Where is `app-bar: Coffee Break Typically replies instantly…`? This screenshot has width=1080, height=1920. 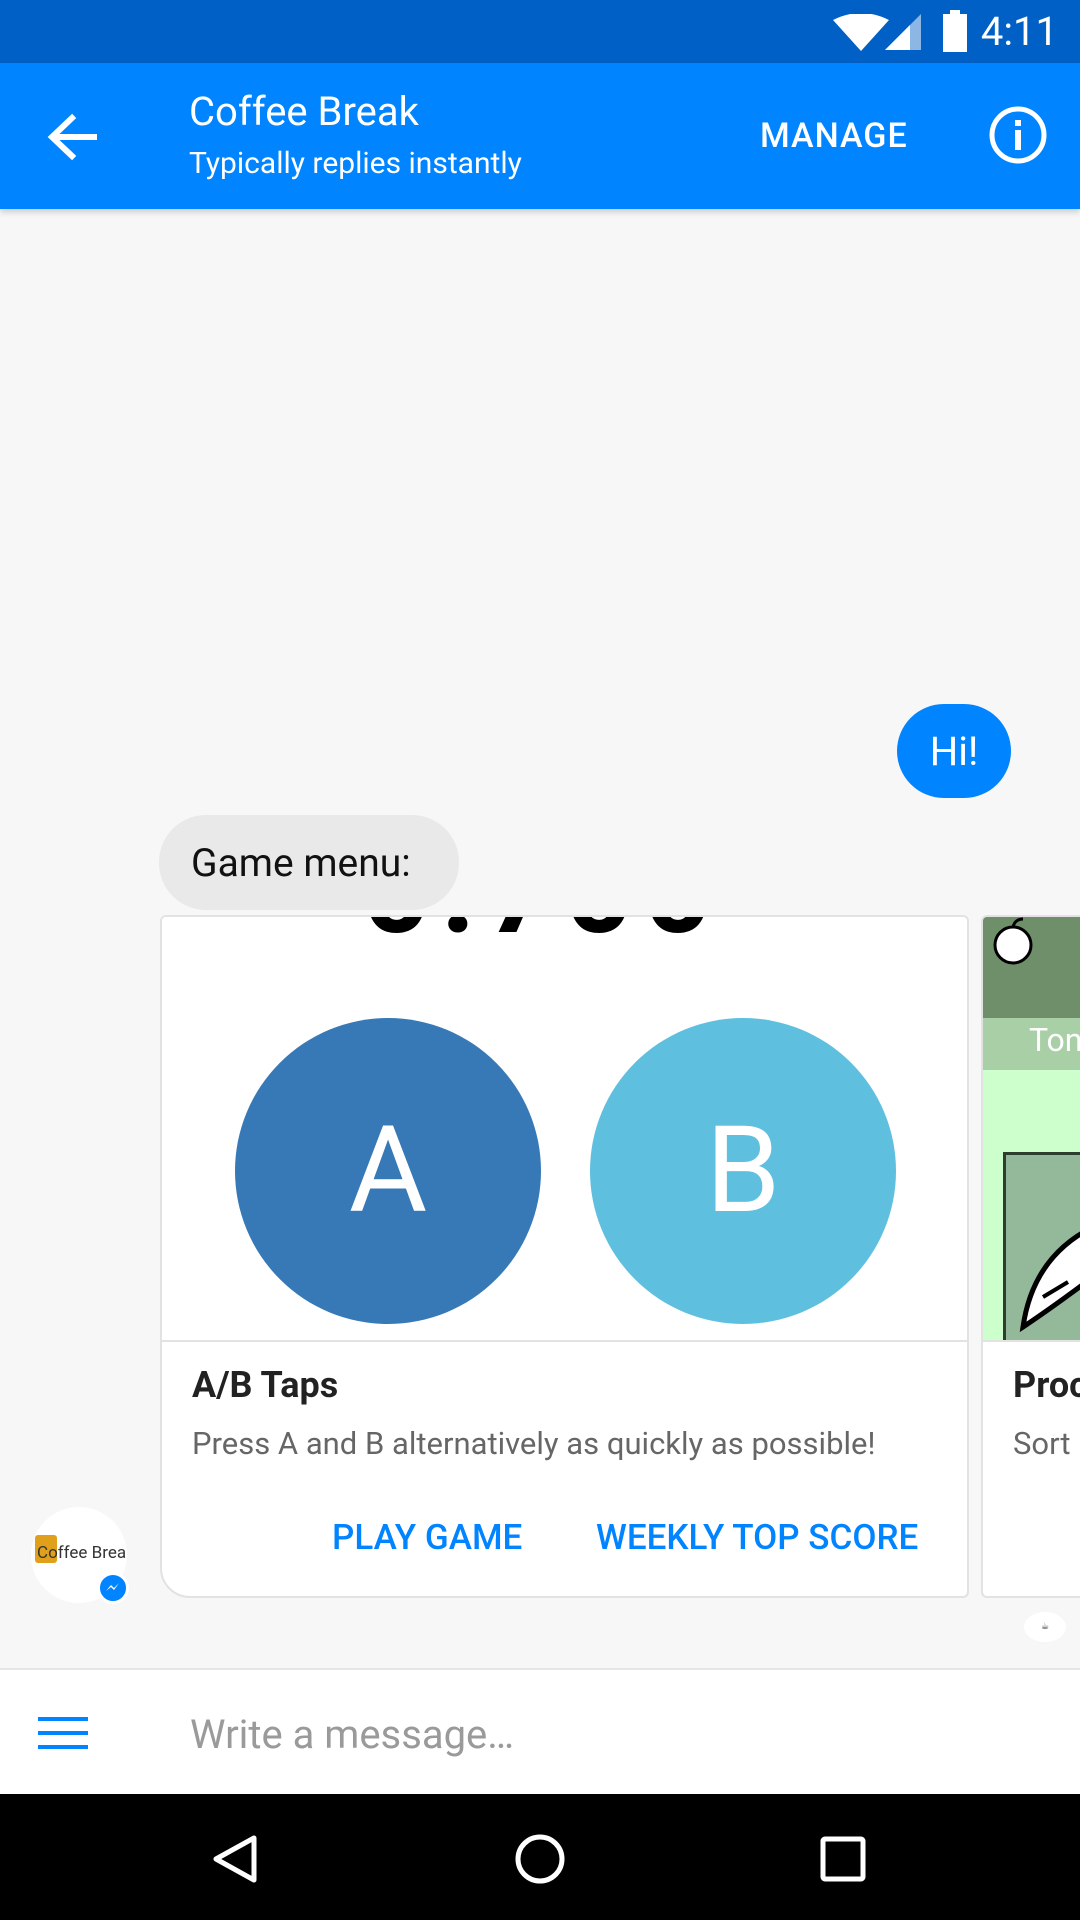
app-bar: Coffee Break Typically replies instantly… is located at coordinates (540, 136).